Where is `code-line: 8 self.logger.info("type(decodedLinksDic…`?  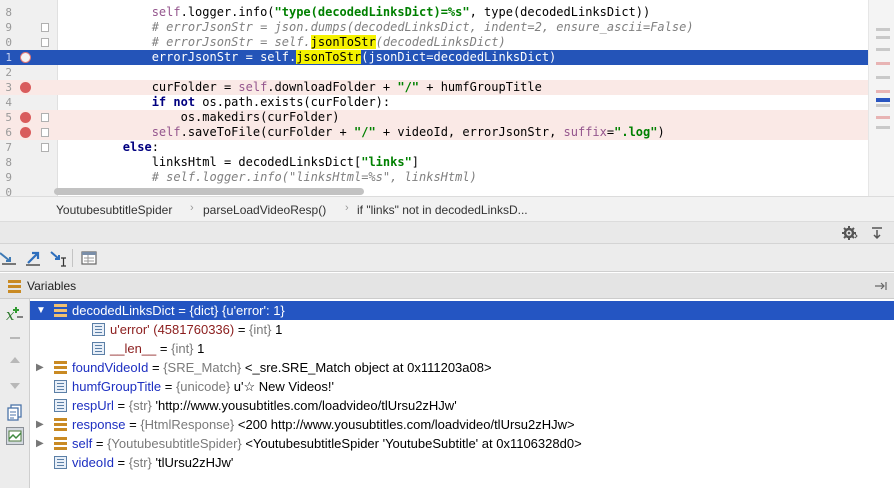 code-line: 8 self.logger.info("type(decodedLinksDic… is located at coordinates (434, 12).